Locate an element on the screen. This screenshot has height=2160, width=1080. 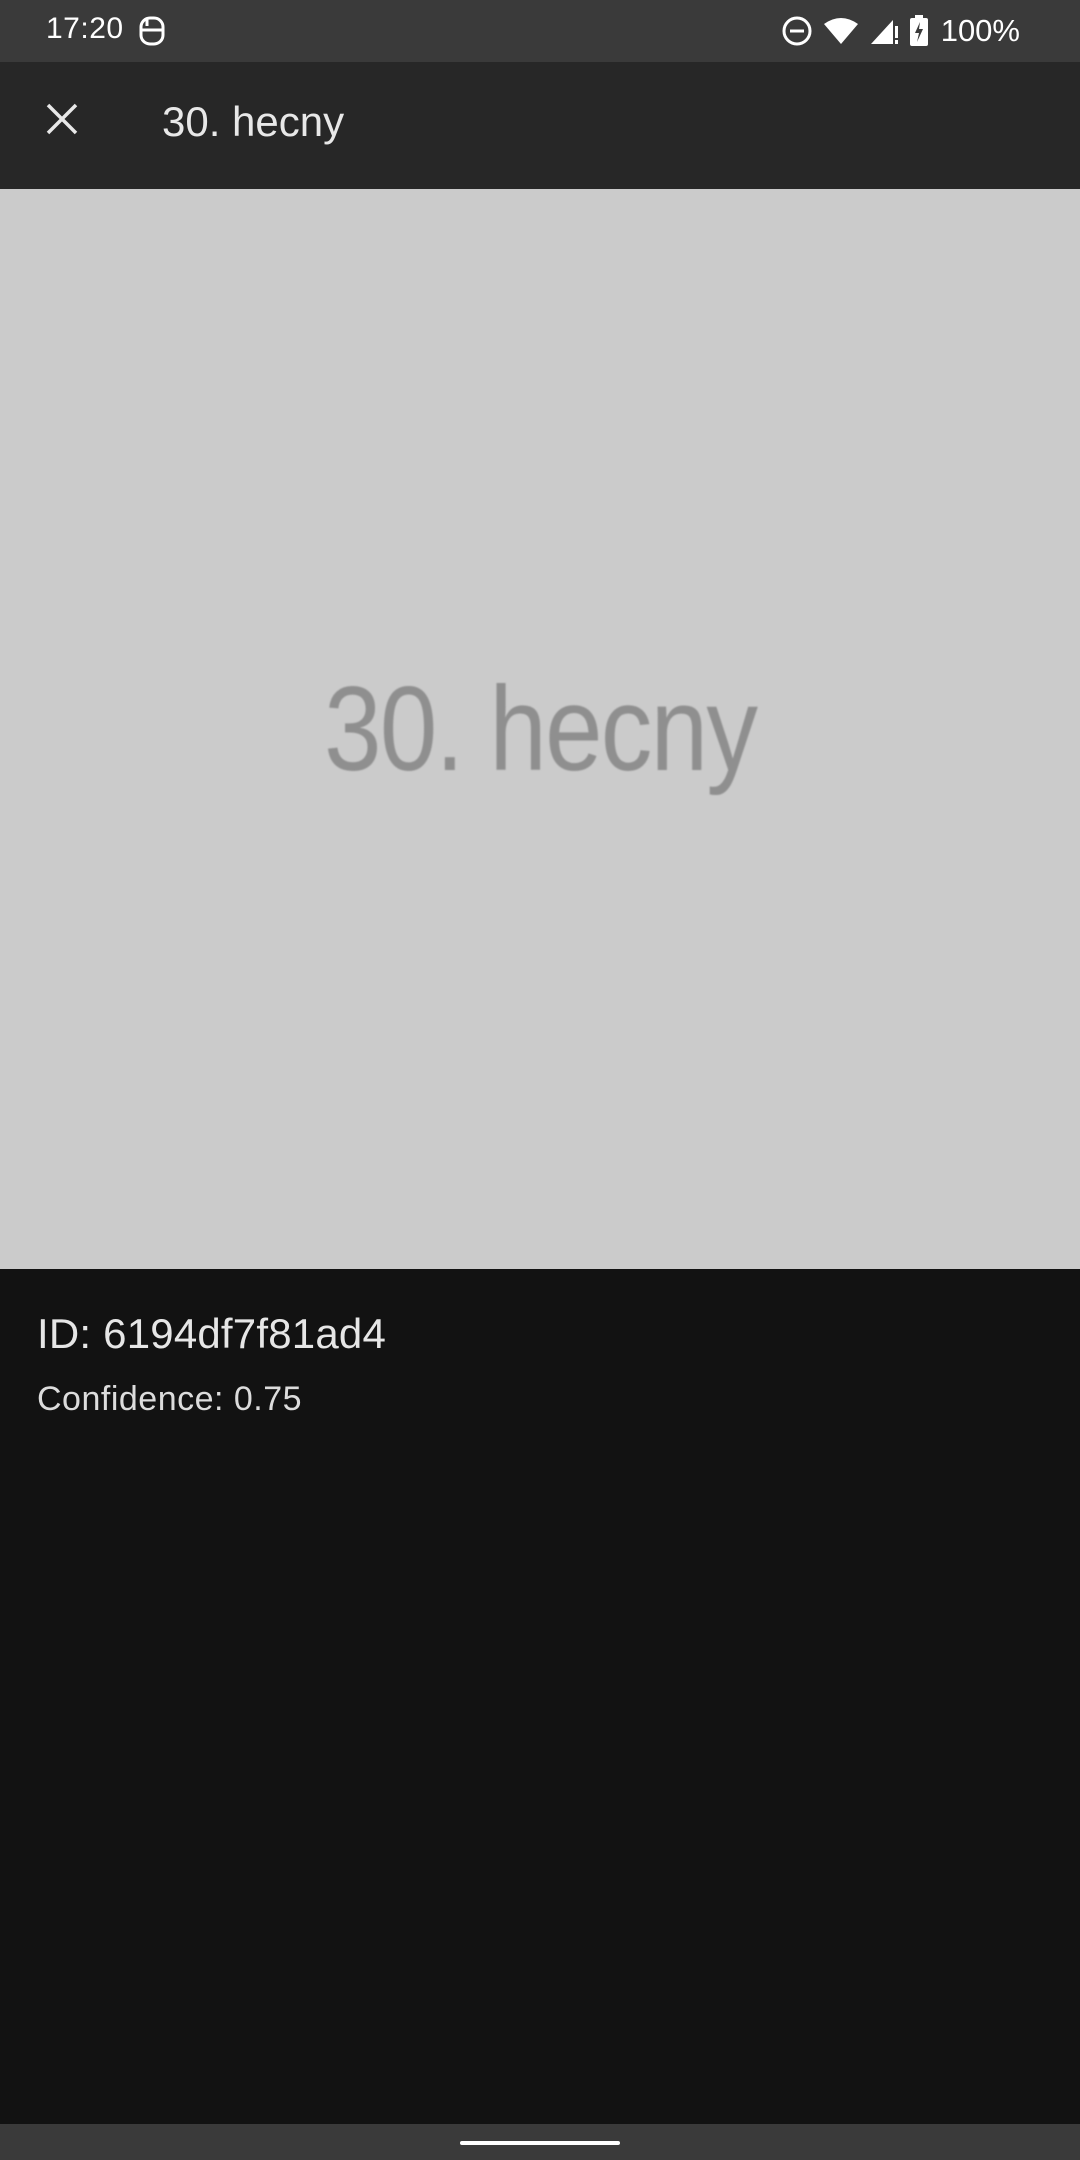
battery-charging-icon is located at coordinates (919, 31).